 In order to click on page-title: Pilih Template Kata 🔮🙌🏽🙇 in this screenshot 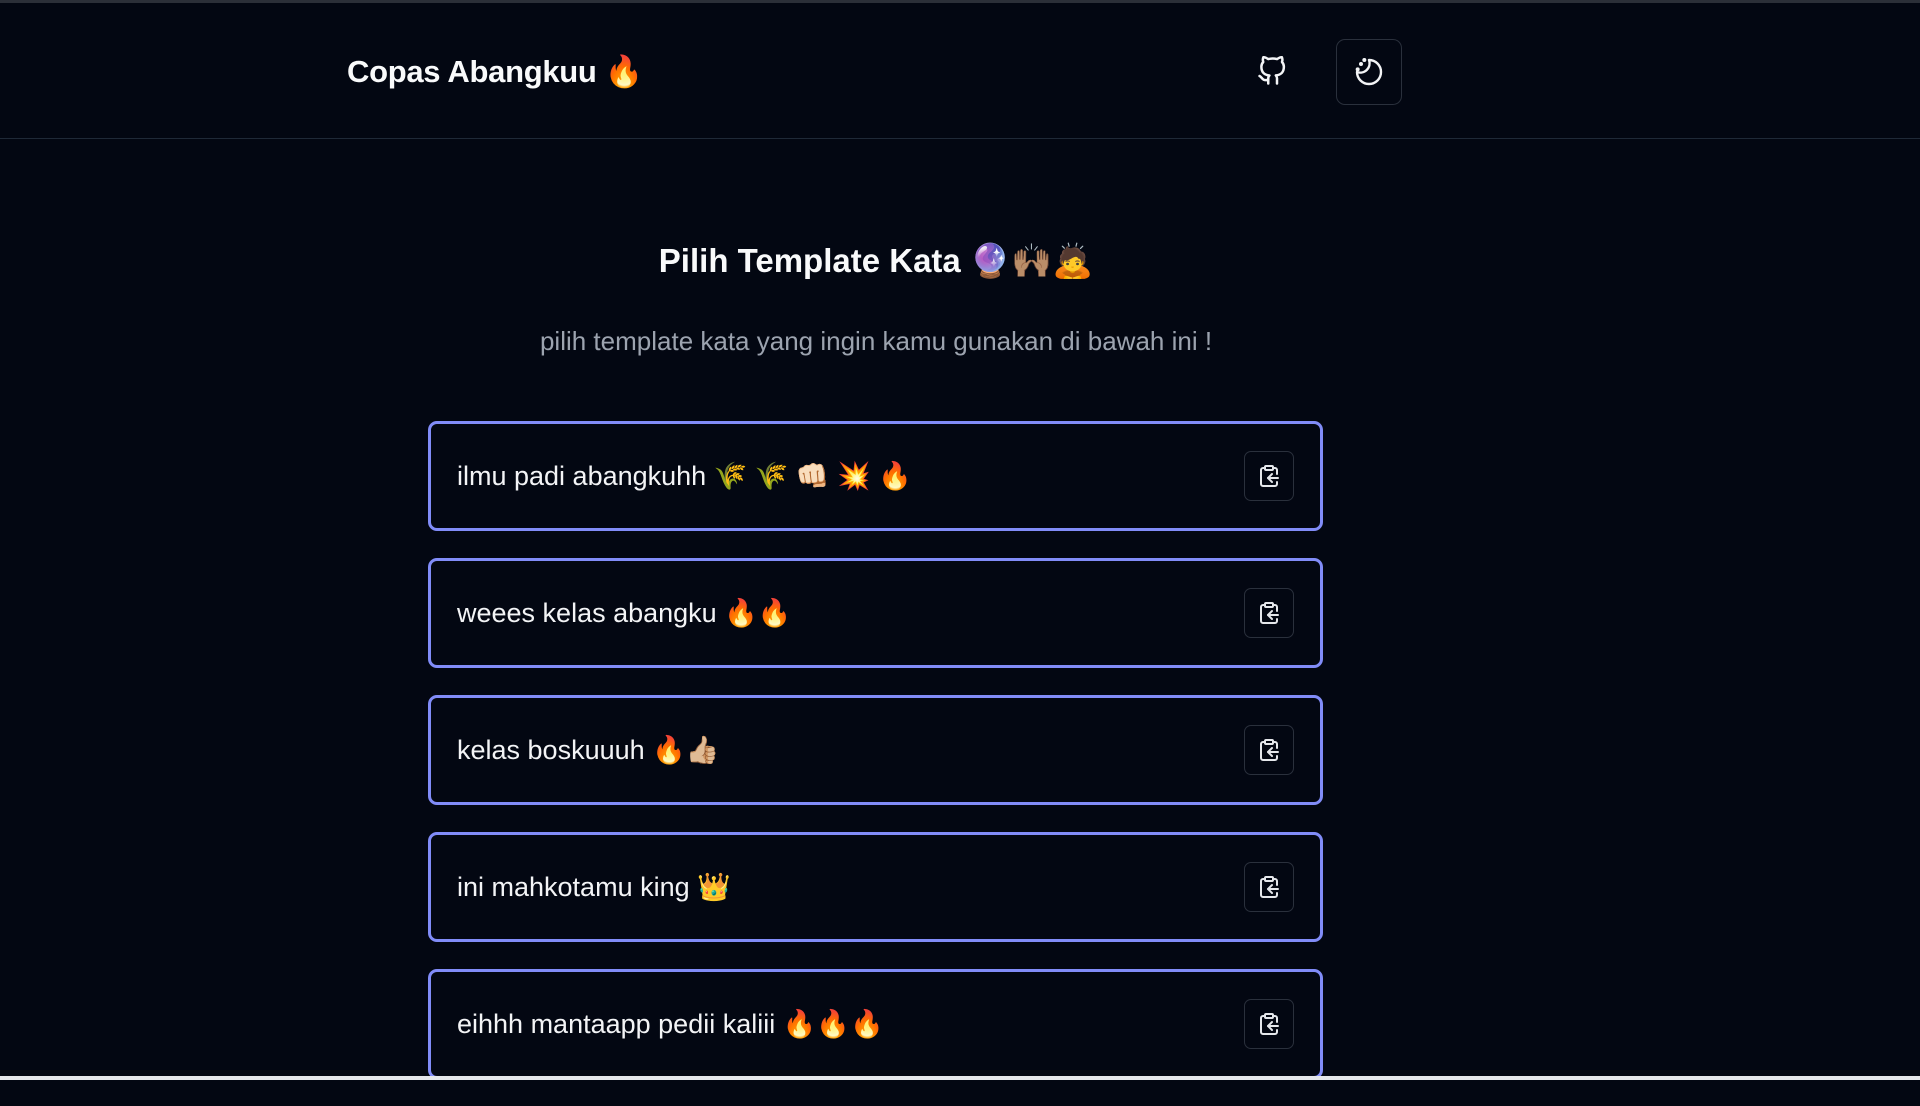, I will do `click(876, 260)`.